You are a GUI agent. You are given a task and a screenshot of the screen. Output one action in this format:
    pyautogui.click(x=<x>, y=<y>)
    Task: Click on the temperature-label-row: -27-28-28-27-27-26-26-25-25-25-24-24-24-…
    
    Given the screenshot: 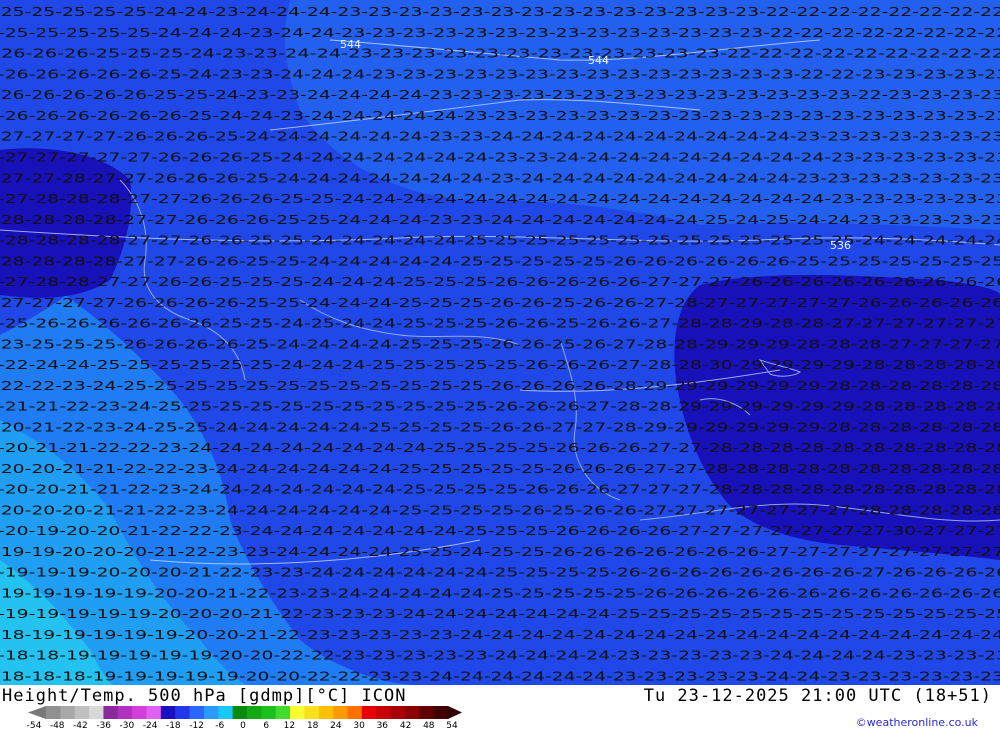 What is the action you would take?
    pyautogui.click(x=500, y=282)
    